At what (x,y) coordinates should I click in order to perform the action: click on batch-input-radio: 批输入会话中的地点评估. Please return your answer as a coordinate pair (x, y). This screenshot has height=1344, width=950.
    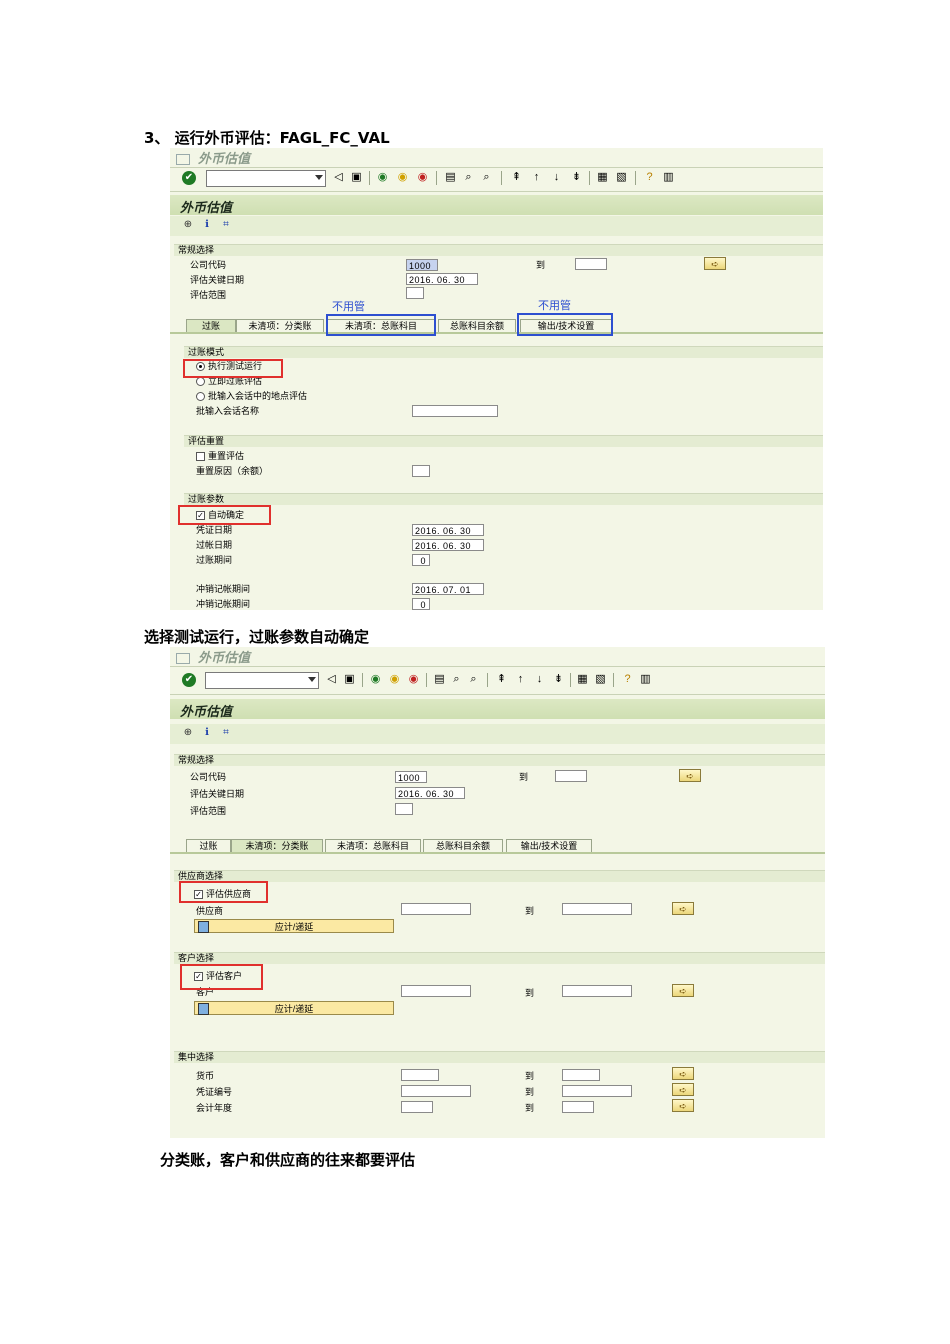
    Looking at the image, I should click on (251, 396).